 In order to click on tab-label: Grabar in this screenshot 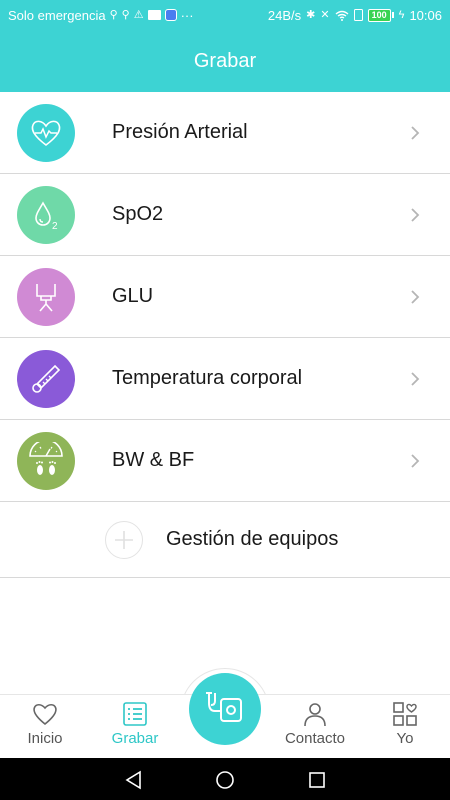, I will do `click(135, 738)`.